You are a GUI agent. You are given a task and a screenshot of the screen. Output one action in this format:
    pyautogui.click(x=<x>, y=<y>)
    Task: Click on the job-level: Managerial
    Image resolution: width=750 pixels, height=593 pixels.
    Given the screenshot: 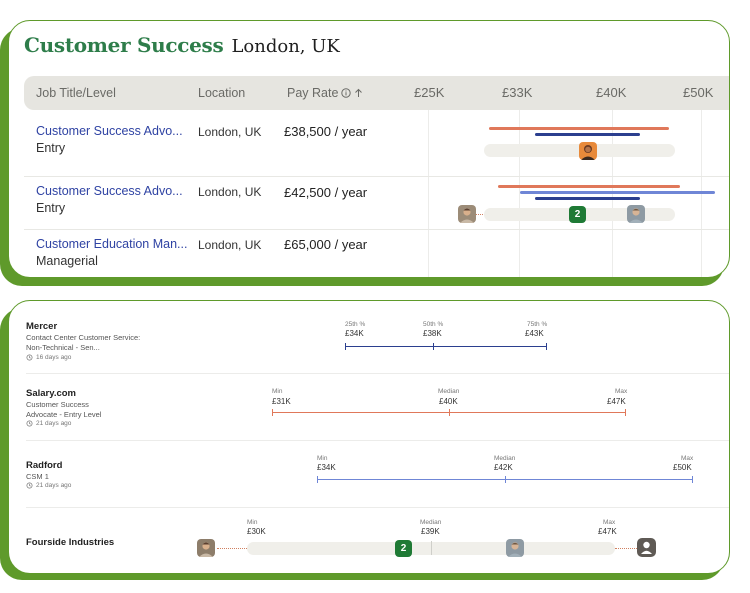 What is the action you would take?
    pyautogui.click(x=67, y=261)
    